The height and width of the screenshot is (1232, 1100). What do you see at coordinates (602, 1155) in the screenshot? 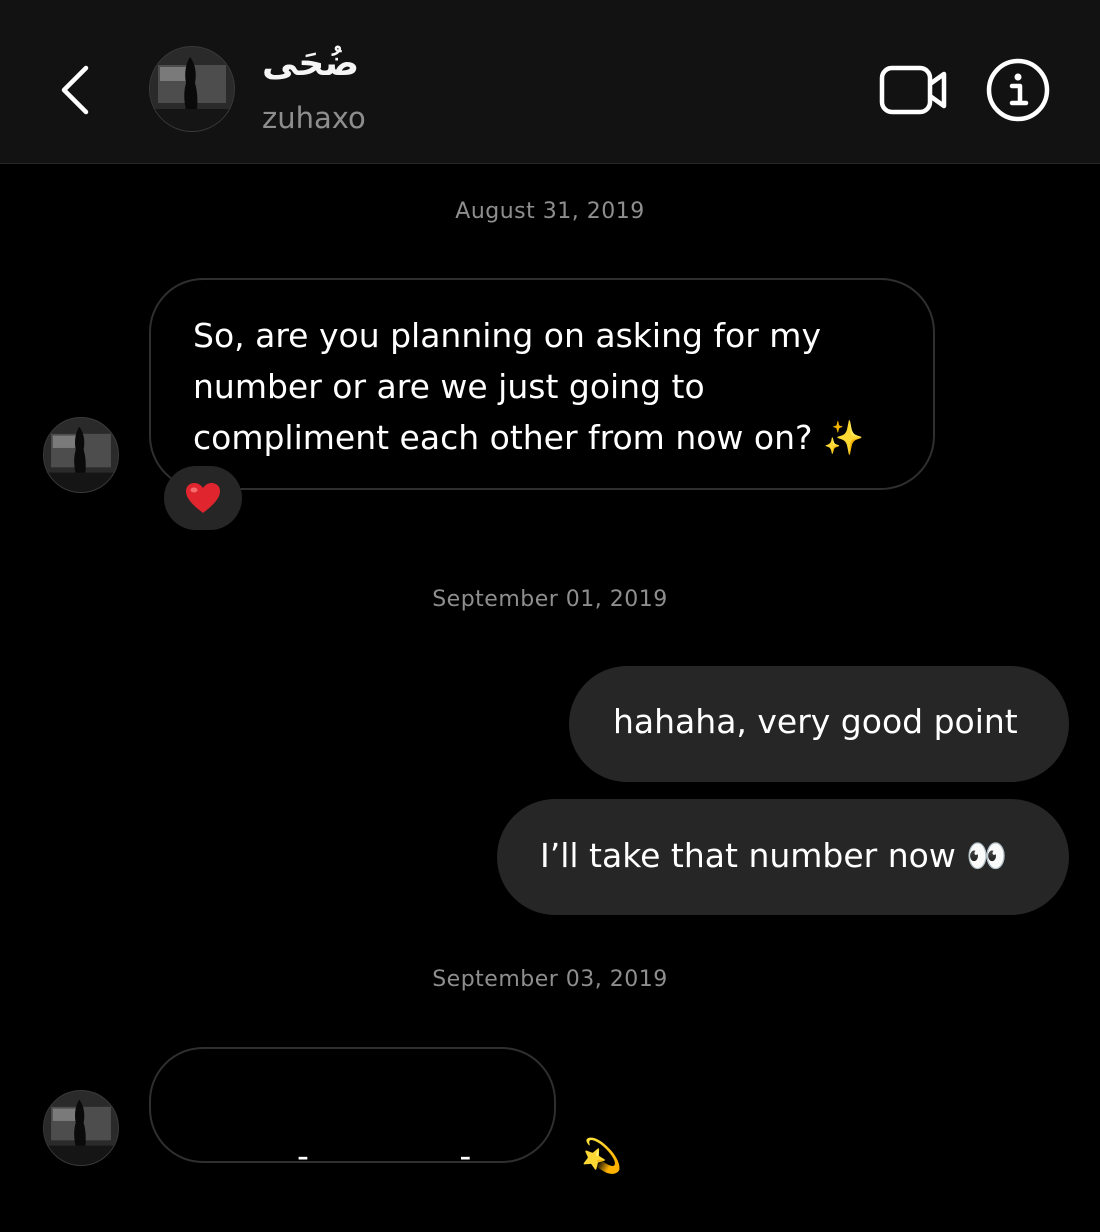
I see `dizzy-emoji: 💫` at bounding box center [602, 1155].